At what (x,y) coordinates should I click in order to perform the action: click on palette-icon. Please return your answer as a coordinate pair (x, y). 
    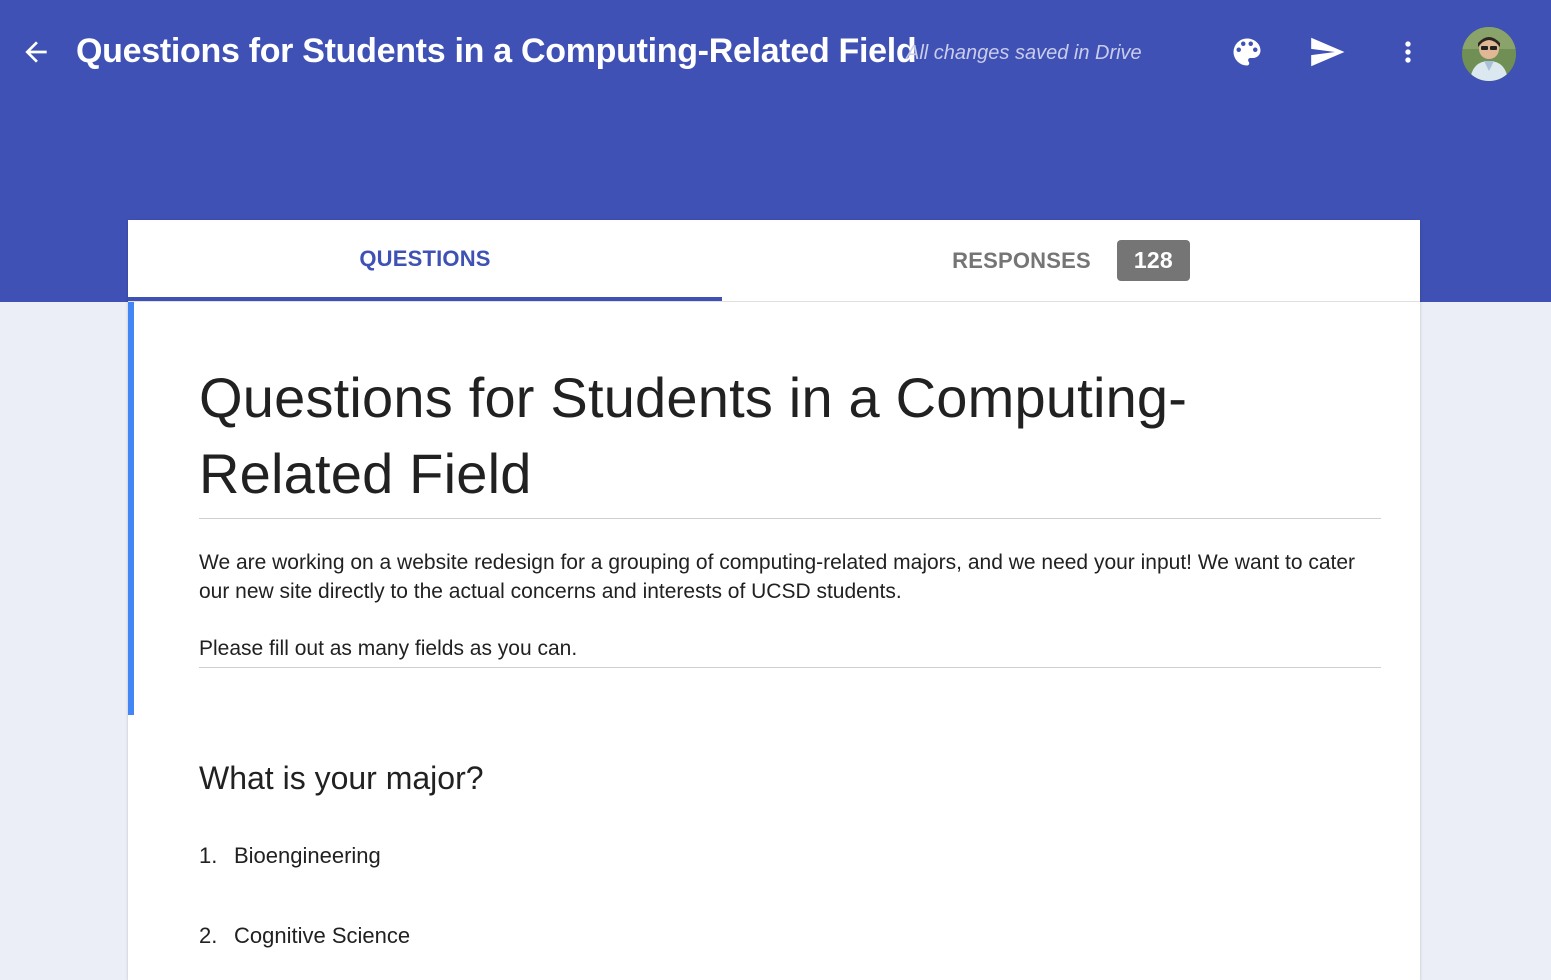
    Looking at the image, I should click on (1247, 52).